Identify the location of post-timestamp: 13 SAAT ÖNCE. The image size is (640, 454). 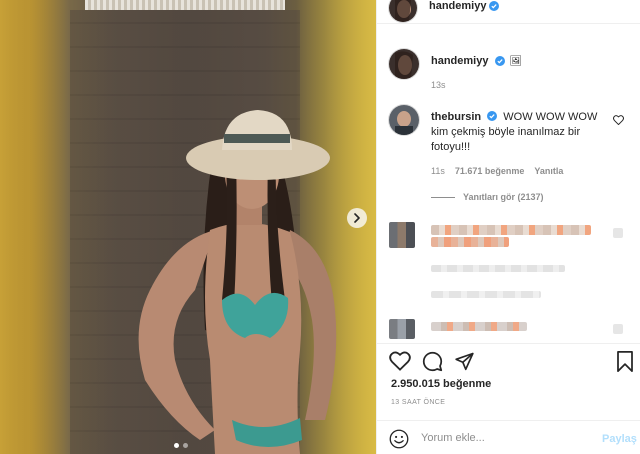
(418, 402).